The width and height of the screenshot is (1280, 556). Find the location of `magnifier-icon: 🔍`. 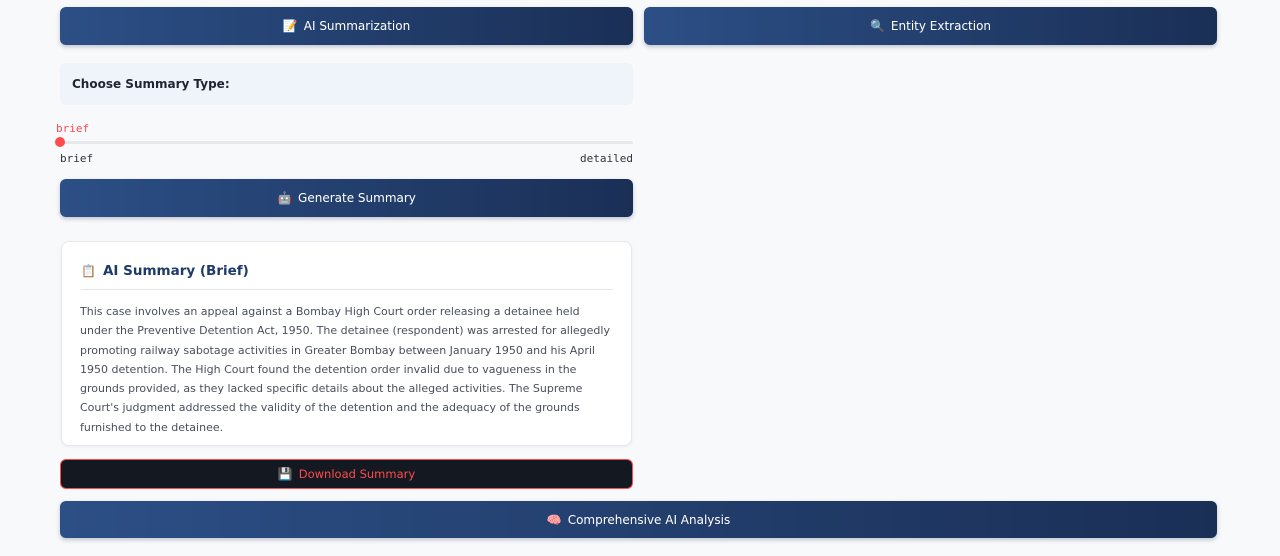

magnifier-icon: 🔍 is located at coordinates (877, 26).